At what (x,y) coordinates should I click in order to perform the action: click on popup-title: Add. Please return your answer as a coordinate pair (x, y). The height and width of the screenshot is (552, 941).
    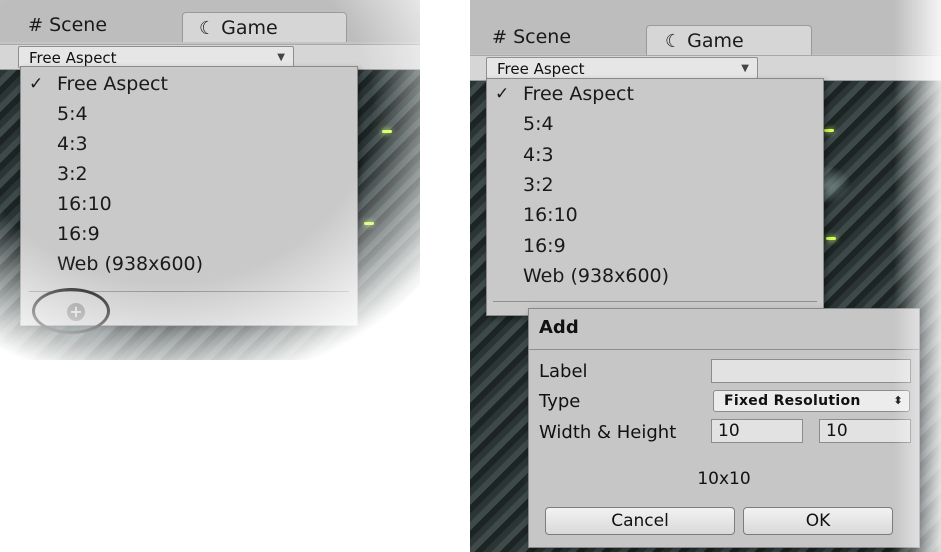
    Looking at the image, I should click on (559, 327).